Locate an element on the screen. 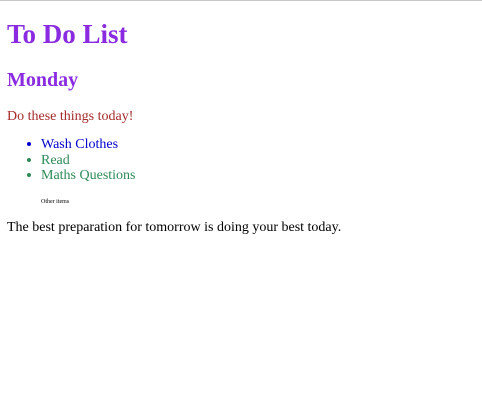 The height and width of the screenshot is (411, 482). todo-item-label: Read is located at coordinates (55, 160).